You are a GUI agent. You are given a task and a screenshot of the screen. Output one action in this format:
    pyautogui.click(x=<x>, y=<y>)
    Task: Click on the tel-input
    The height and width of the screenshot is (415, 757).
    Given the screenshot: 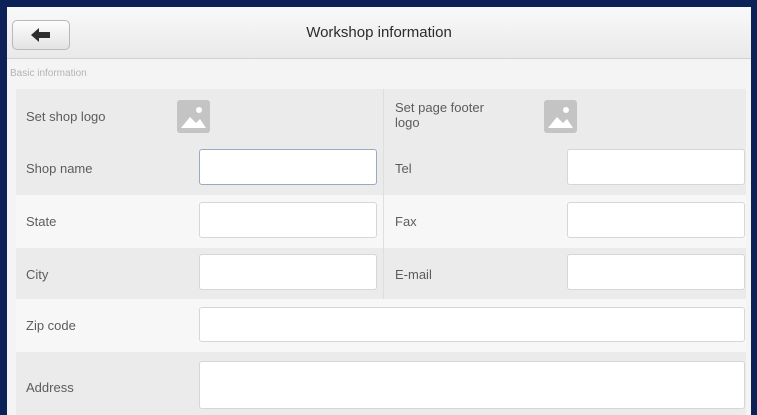 What is the action you would take?
    pyautogui.click(x=656, y=167)
    